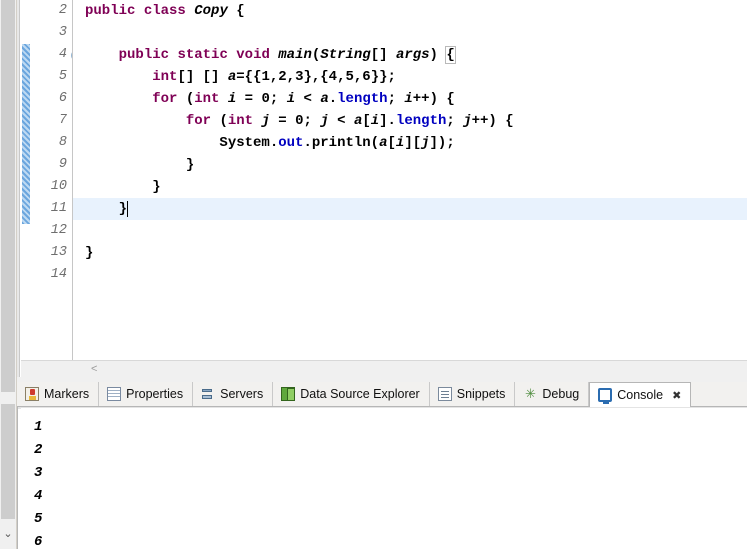  What do you see at coordinates (8, 196) in the screenshot?
I see `scrollbar-thumb-top` at bounding box center [8, 196].